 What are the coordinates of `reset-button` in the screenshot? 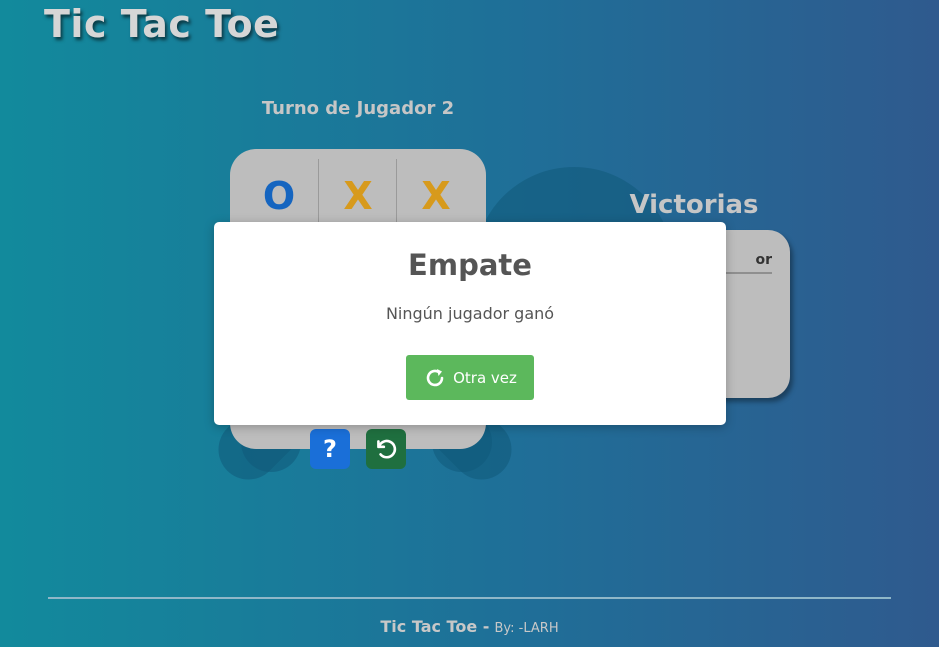 It's located at (386, 449).